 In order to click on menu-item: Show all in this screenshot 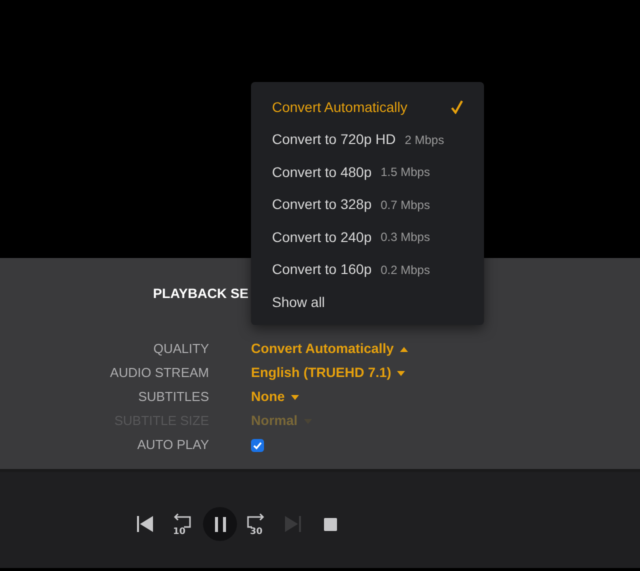, I will do `click(367, 302)`.